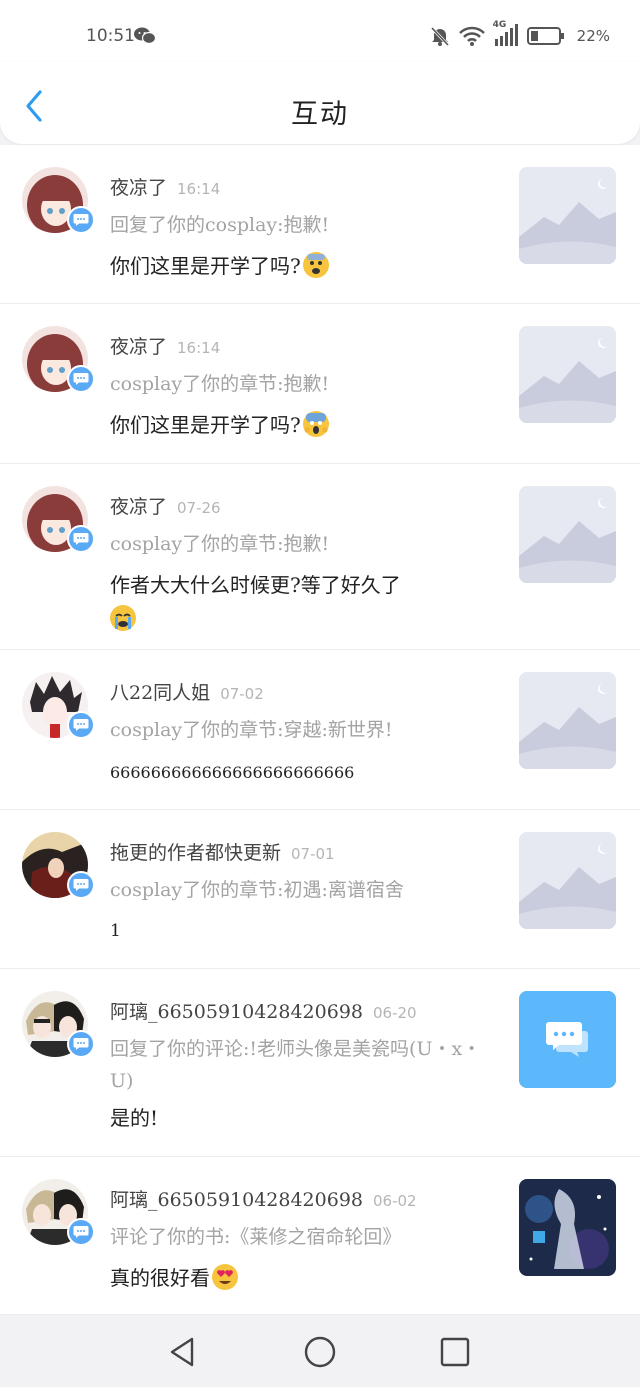  I want to click on list-item: 夜凉了 16:14 cosplay了你的章节:抱歉! 你们这里是开学了吗?, so click(320, 384).